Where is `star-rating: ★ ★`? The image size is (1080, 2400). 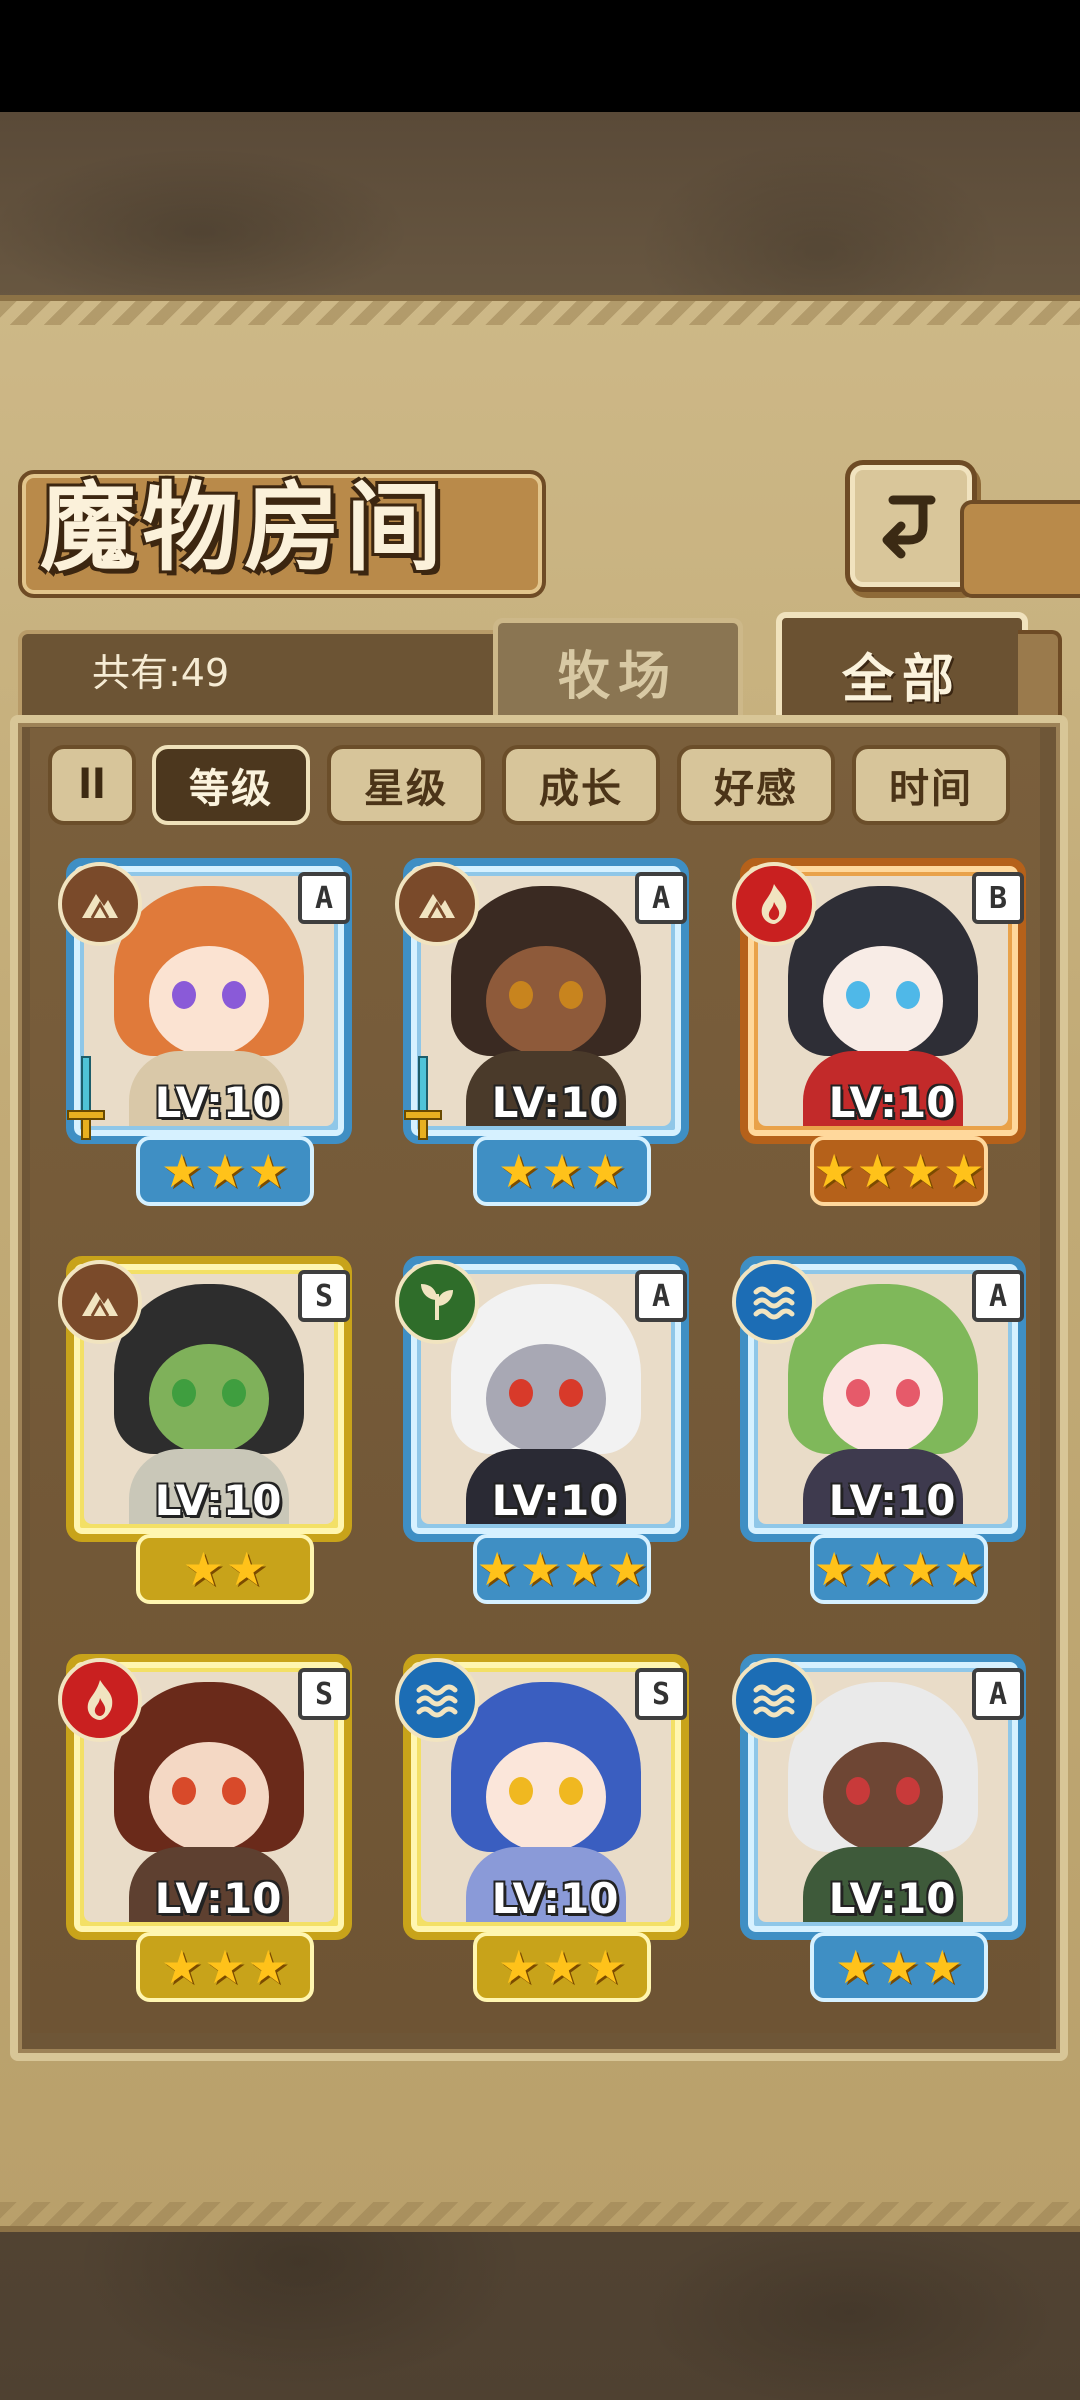 star-rating: ★ ★ is located at coordinates (225, 1569).